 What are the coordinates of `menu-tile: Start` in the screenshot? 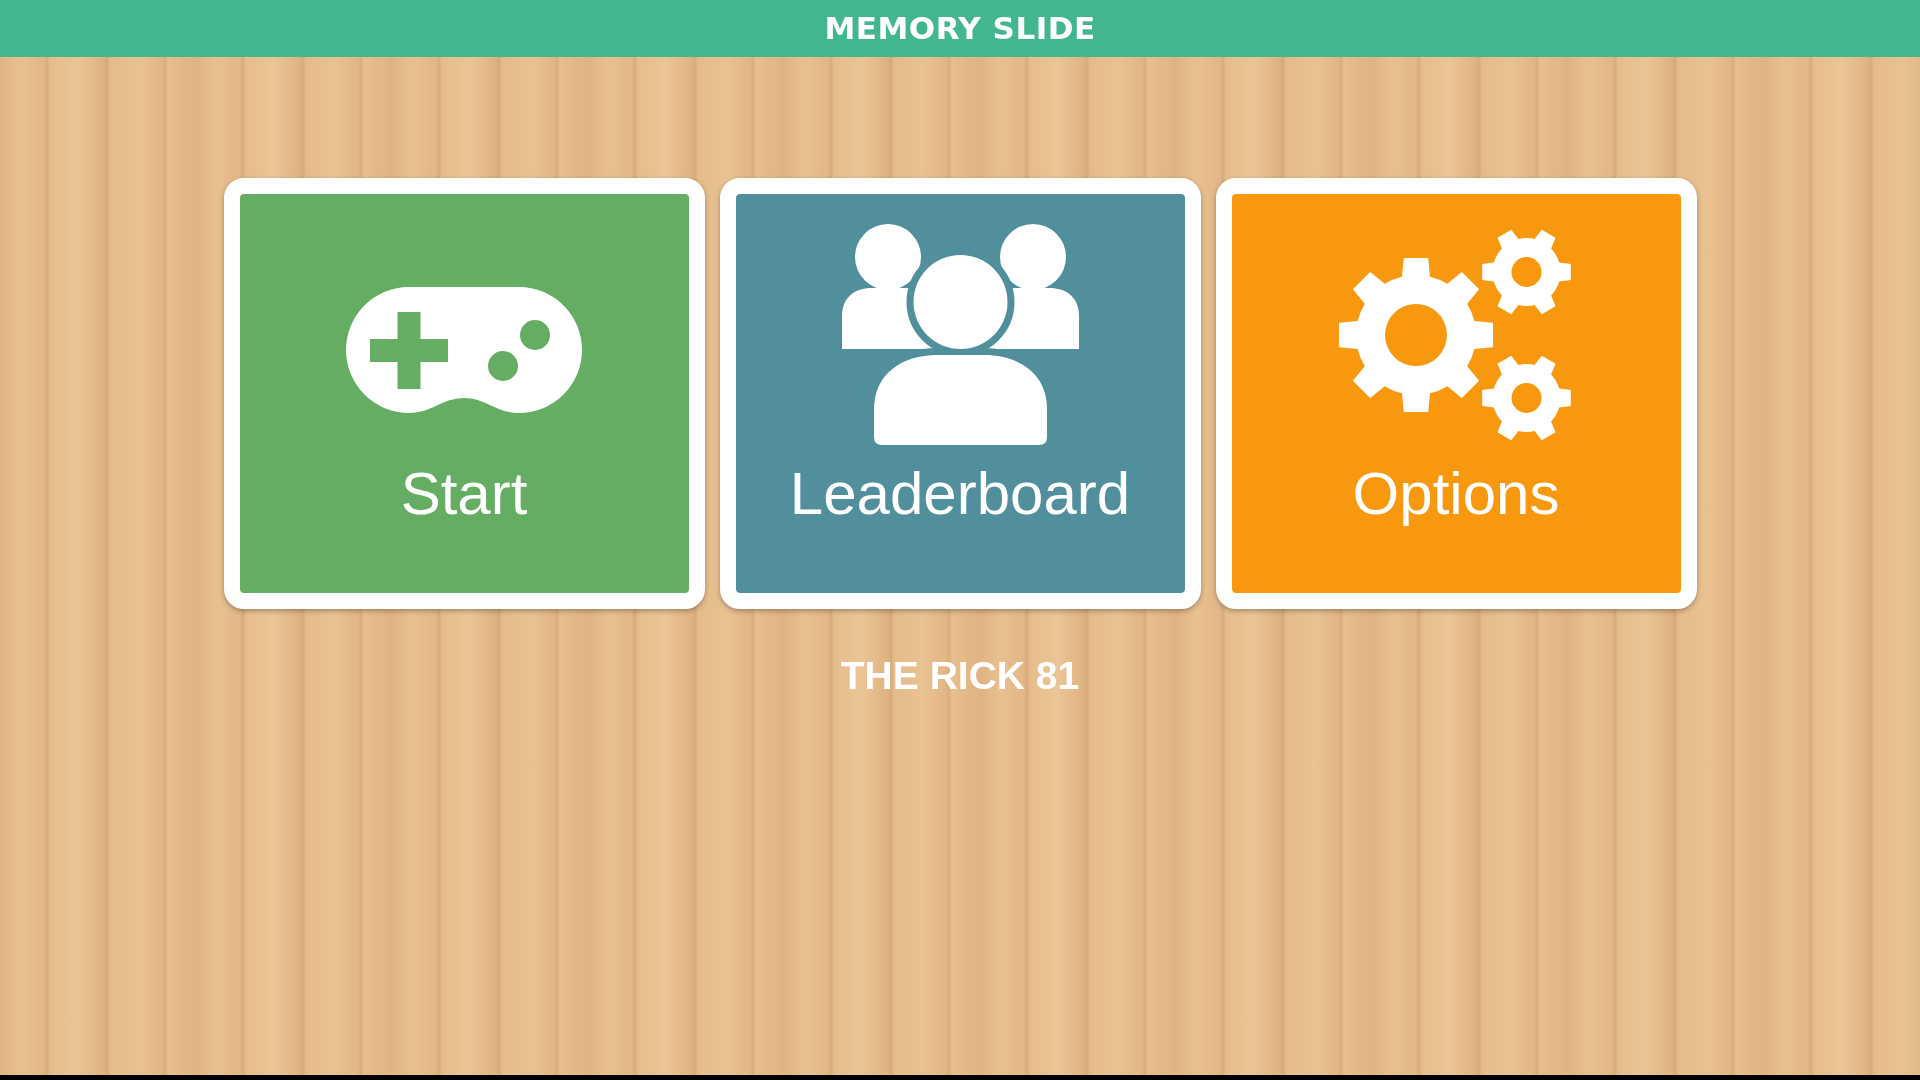 It's located at (464, 393).